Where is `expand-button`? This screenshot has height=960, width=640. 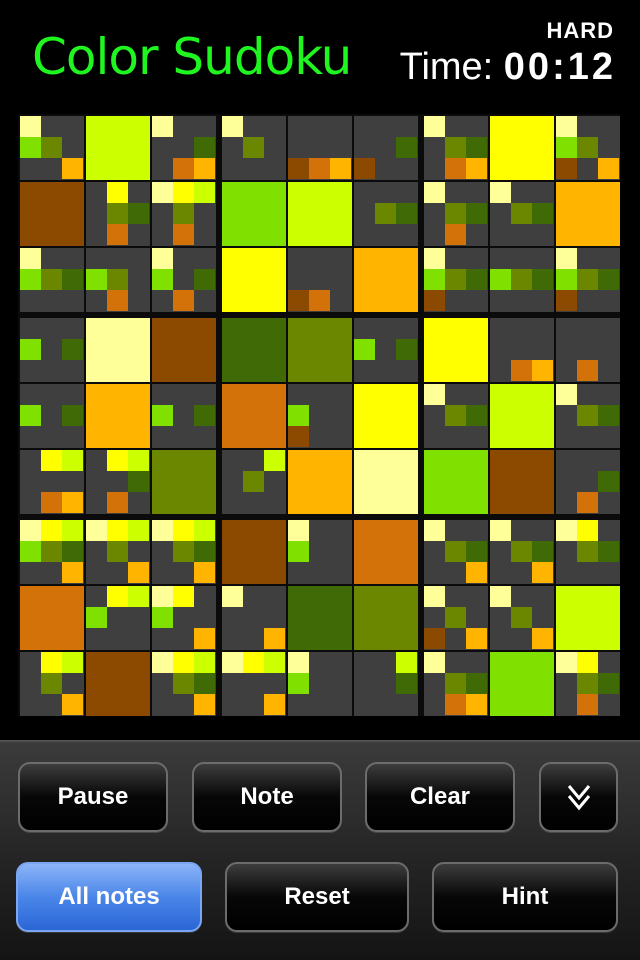
expand-button is located at coordinates (578, 797).